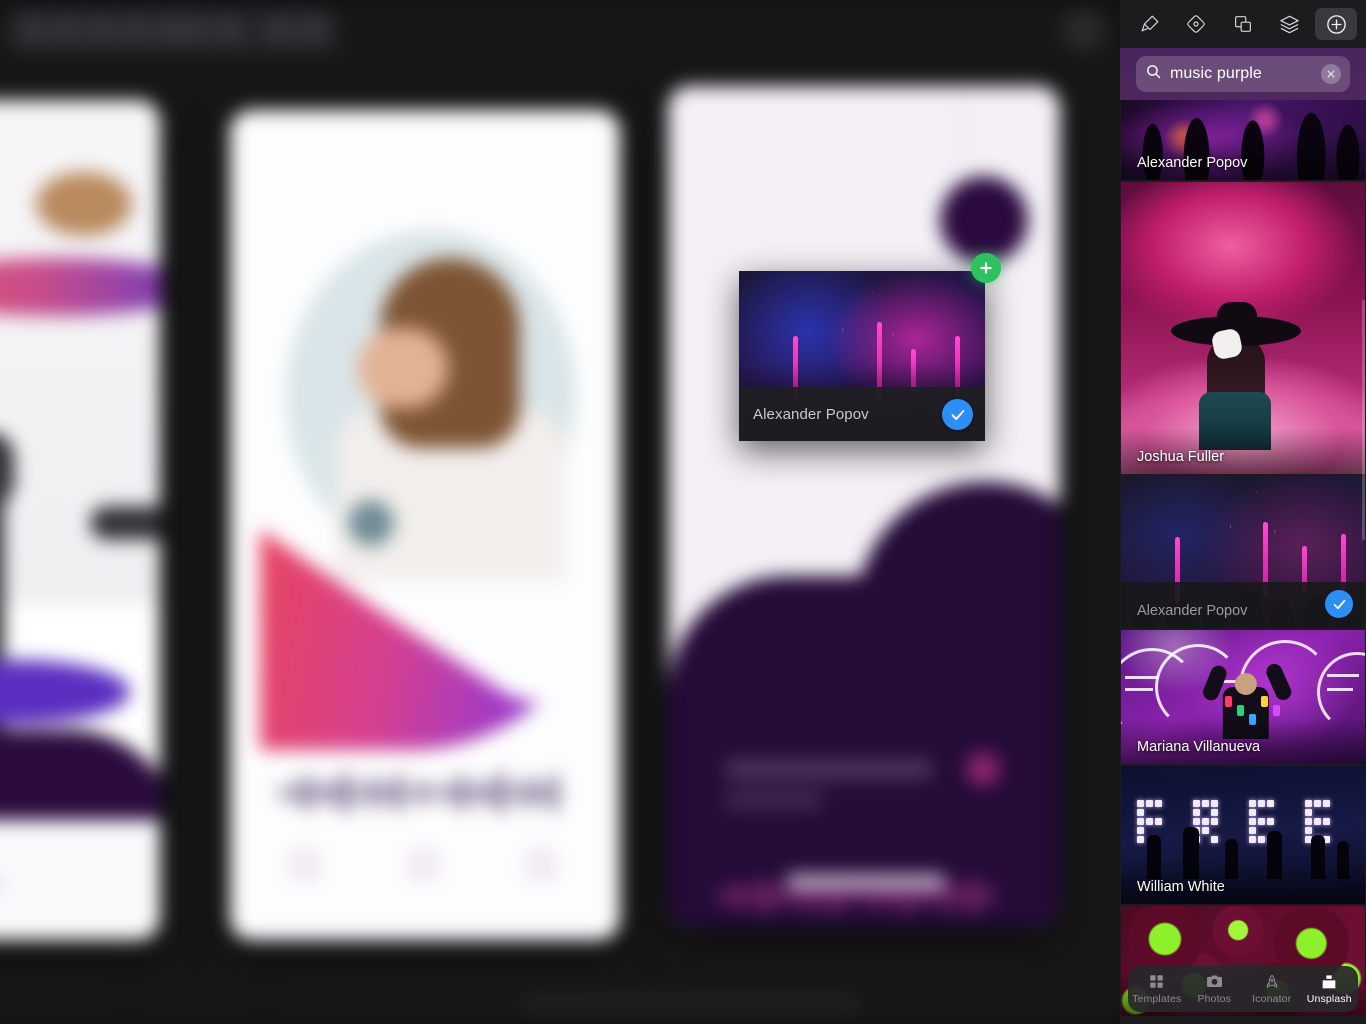 The image size is (1366, 1024). Describe the element at coordinates (1150, 24) in the screenshot. I see `brush-icon` at that location.